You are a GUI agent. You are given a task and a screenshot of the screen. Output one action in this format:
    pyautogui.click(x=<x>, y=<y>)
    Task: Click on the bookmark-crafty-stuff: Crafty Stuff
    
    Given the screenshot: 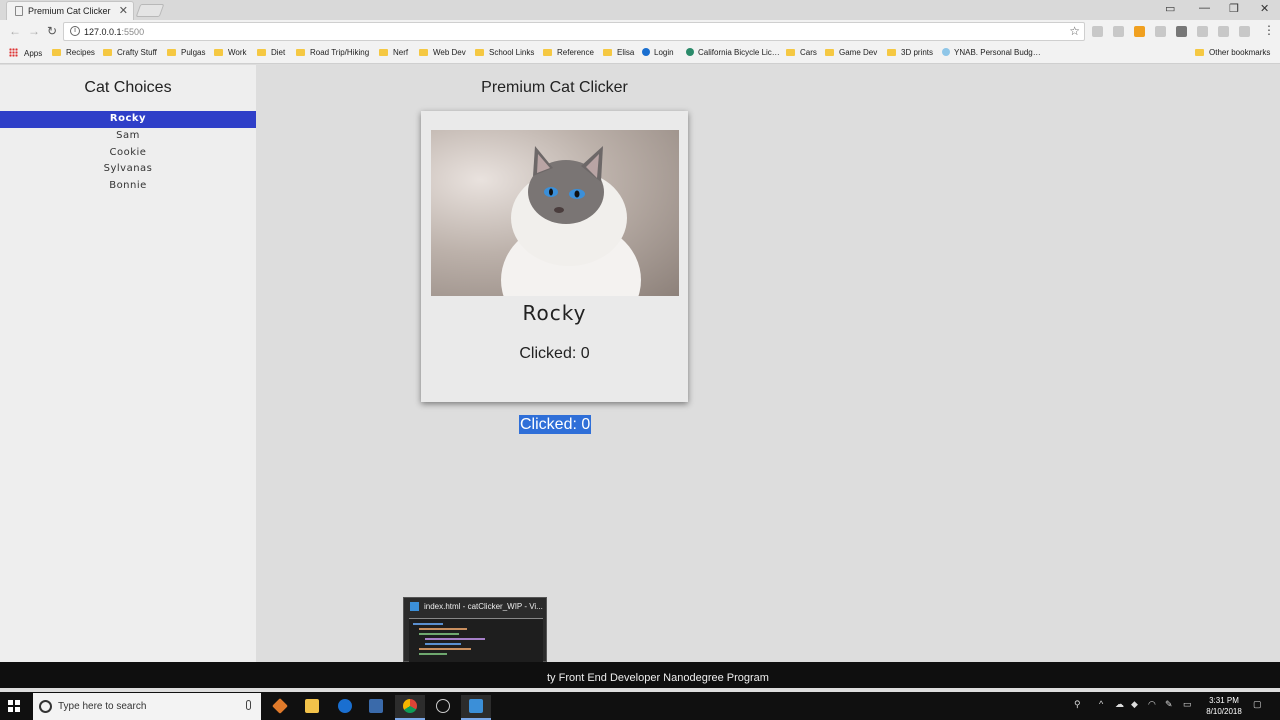 What is the action you would take?
    pyautogui.click(x=130, y=52)
    